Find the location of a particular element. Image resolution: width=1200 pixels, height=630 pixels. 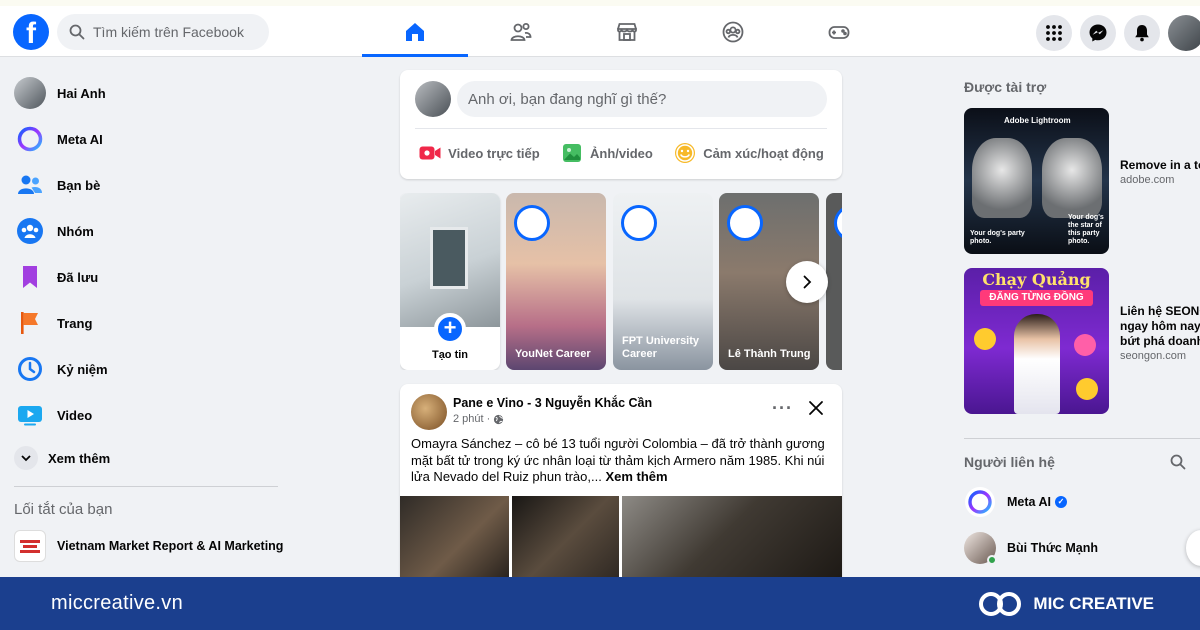

friends-icon is located at coordinates (30, 184).